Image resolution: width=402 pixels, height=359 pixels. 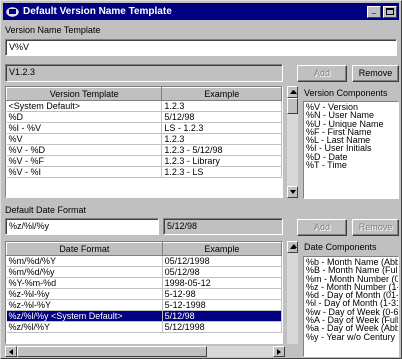 I want to click on date-table-scroll-left, so click(x=11, y=351).